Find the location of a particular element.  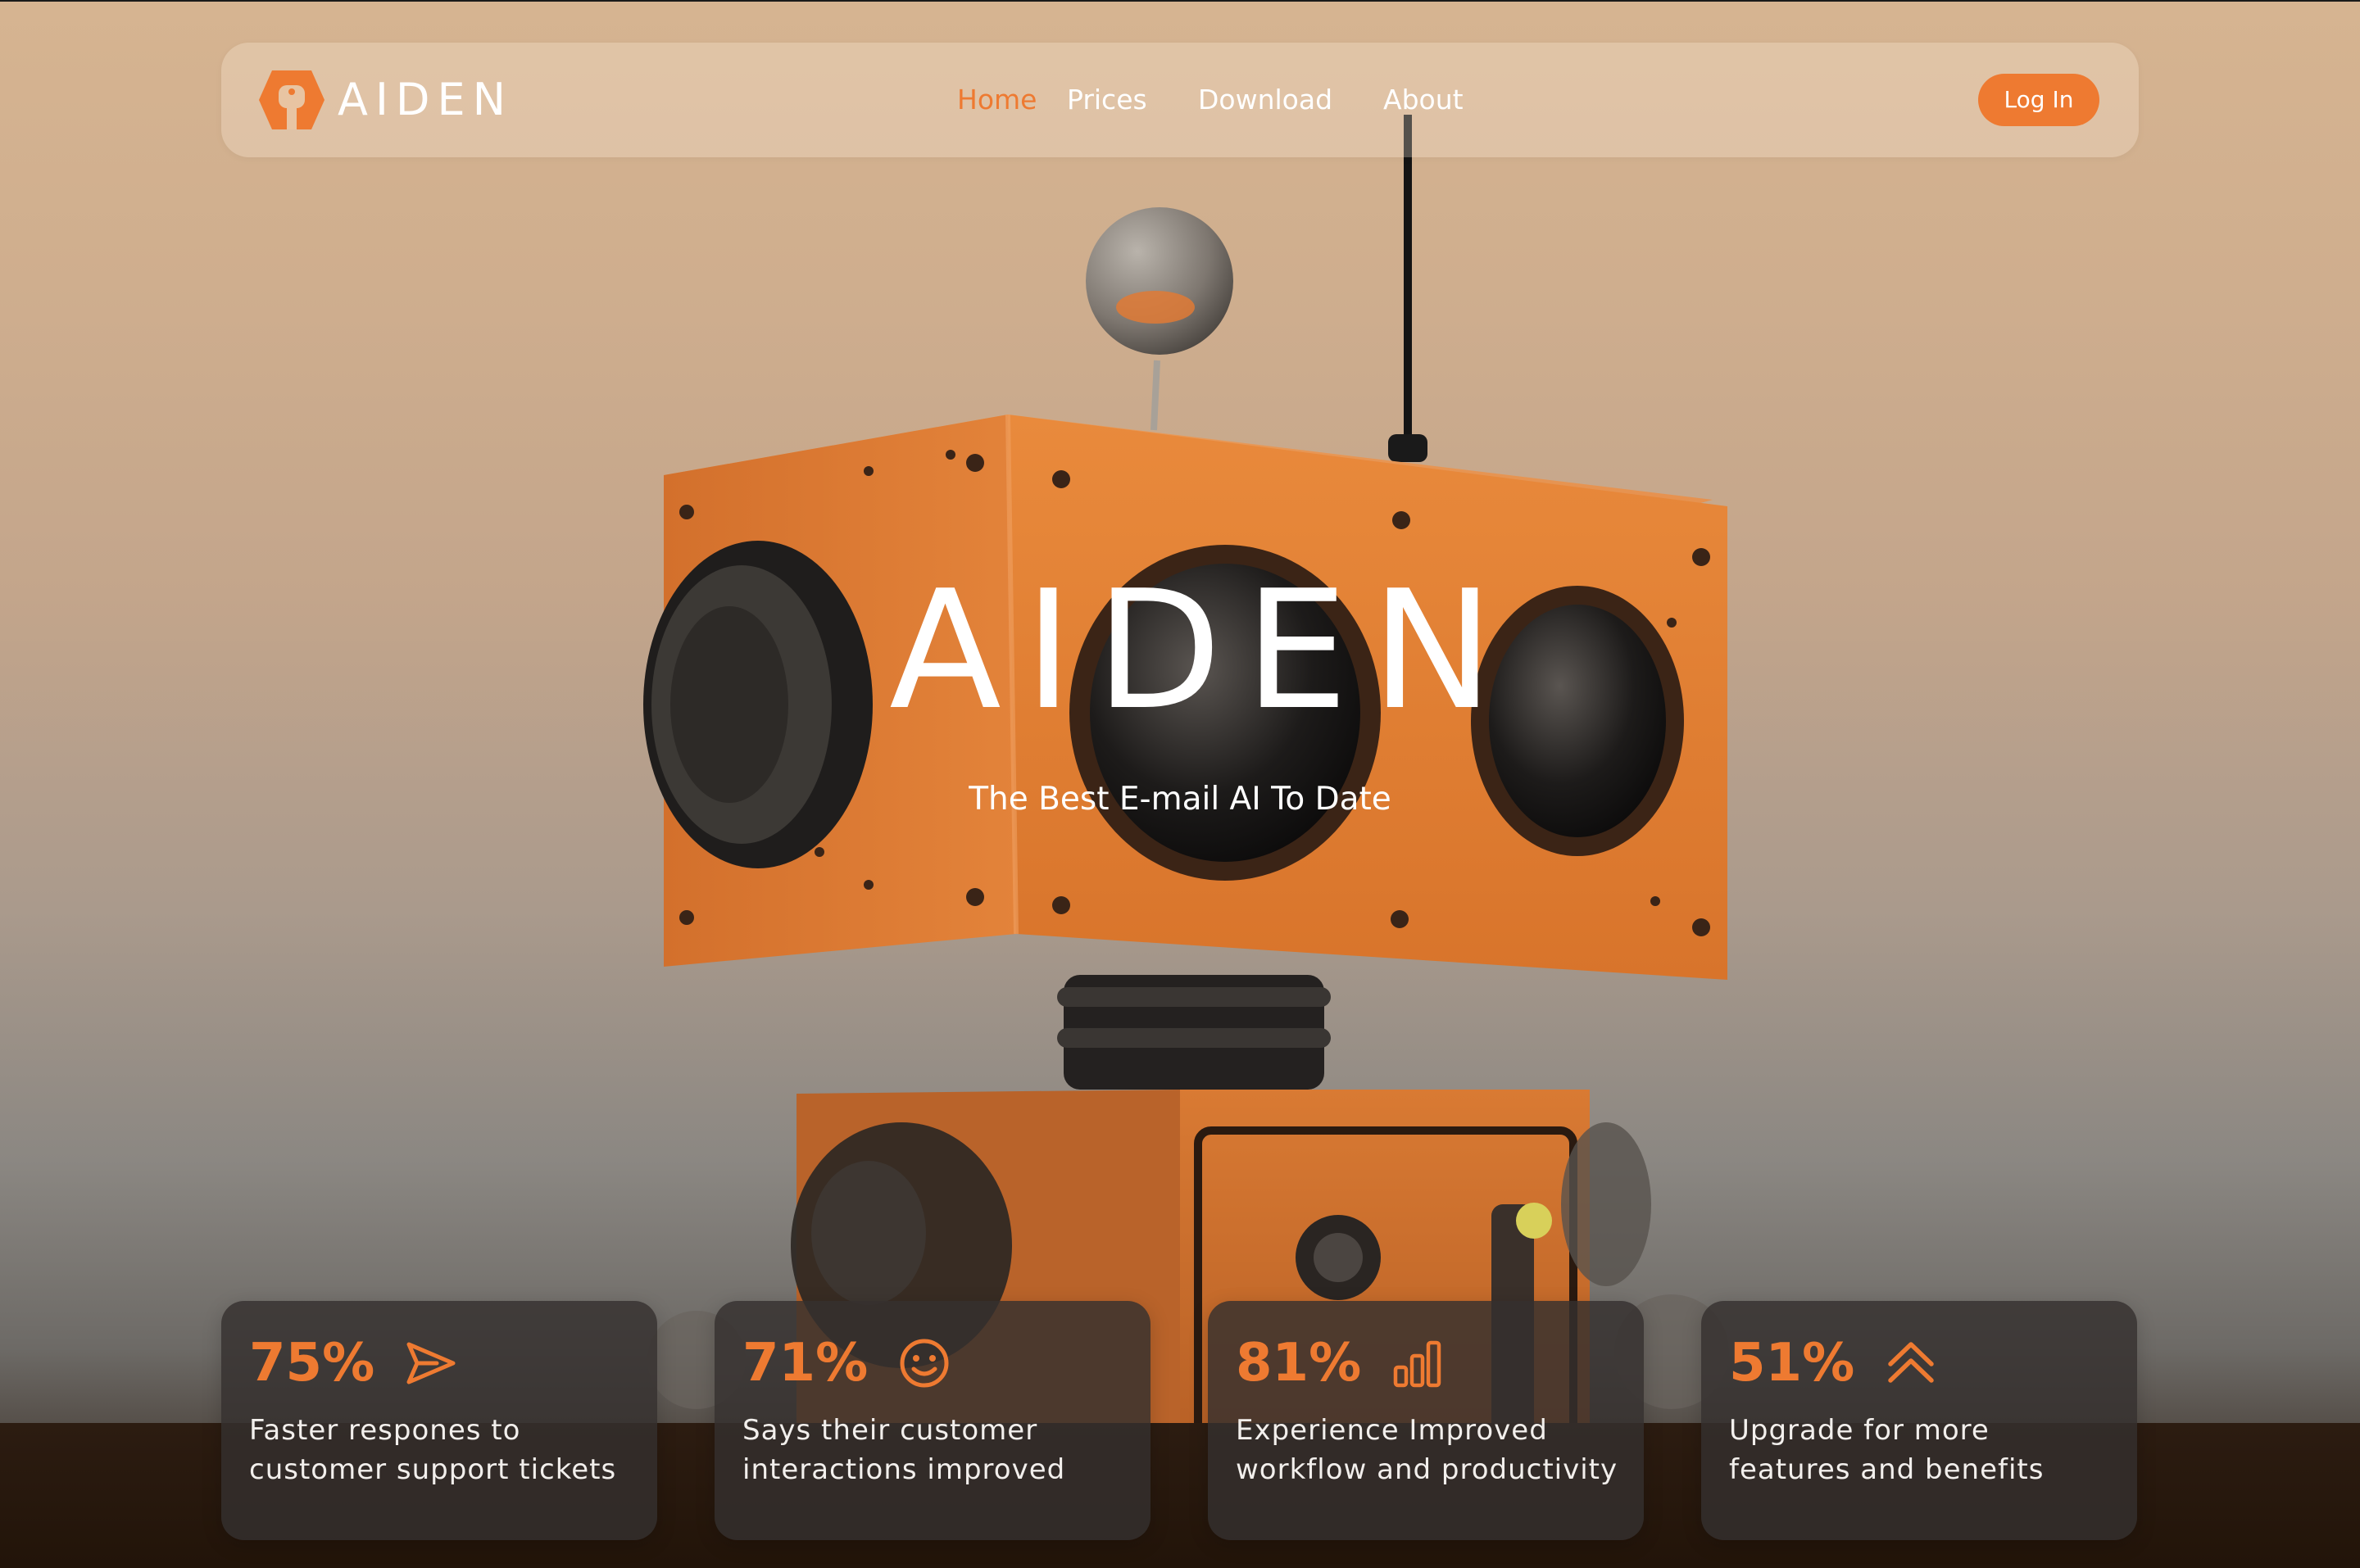

stat-value: 75% is located at coordinates (312, 1364).